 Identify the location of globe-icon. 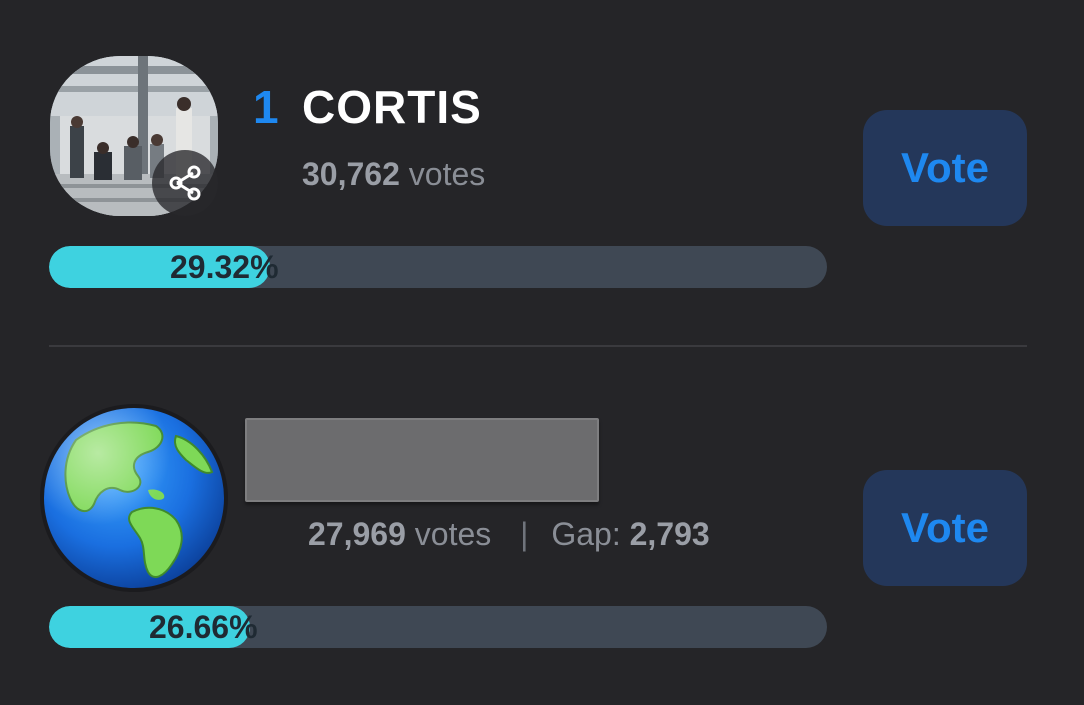
(134, 498).